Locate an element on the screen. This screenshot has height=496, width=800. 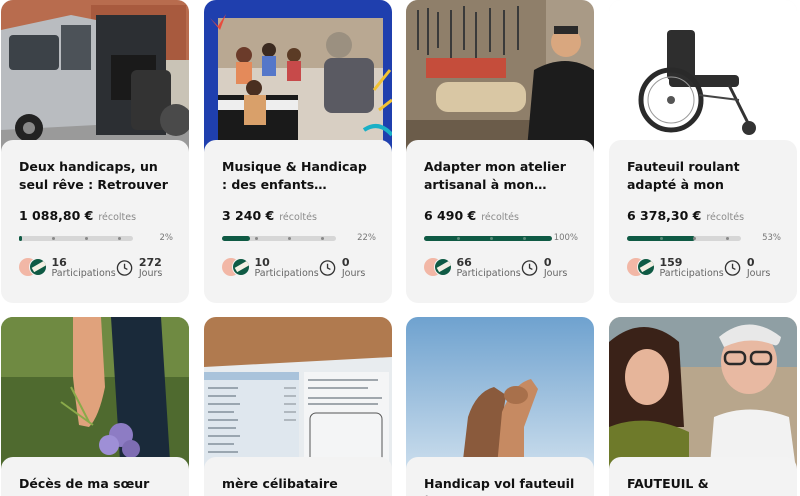
participations-count: 159 is located at coordinates (671, 262).